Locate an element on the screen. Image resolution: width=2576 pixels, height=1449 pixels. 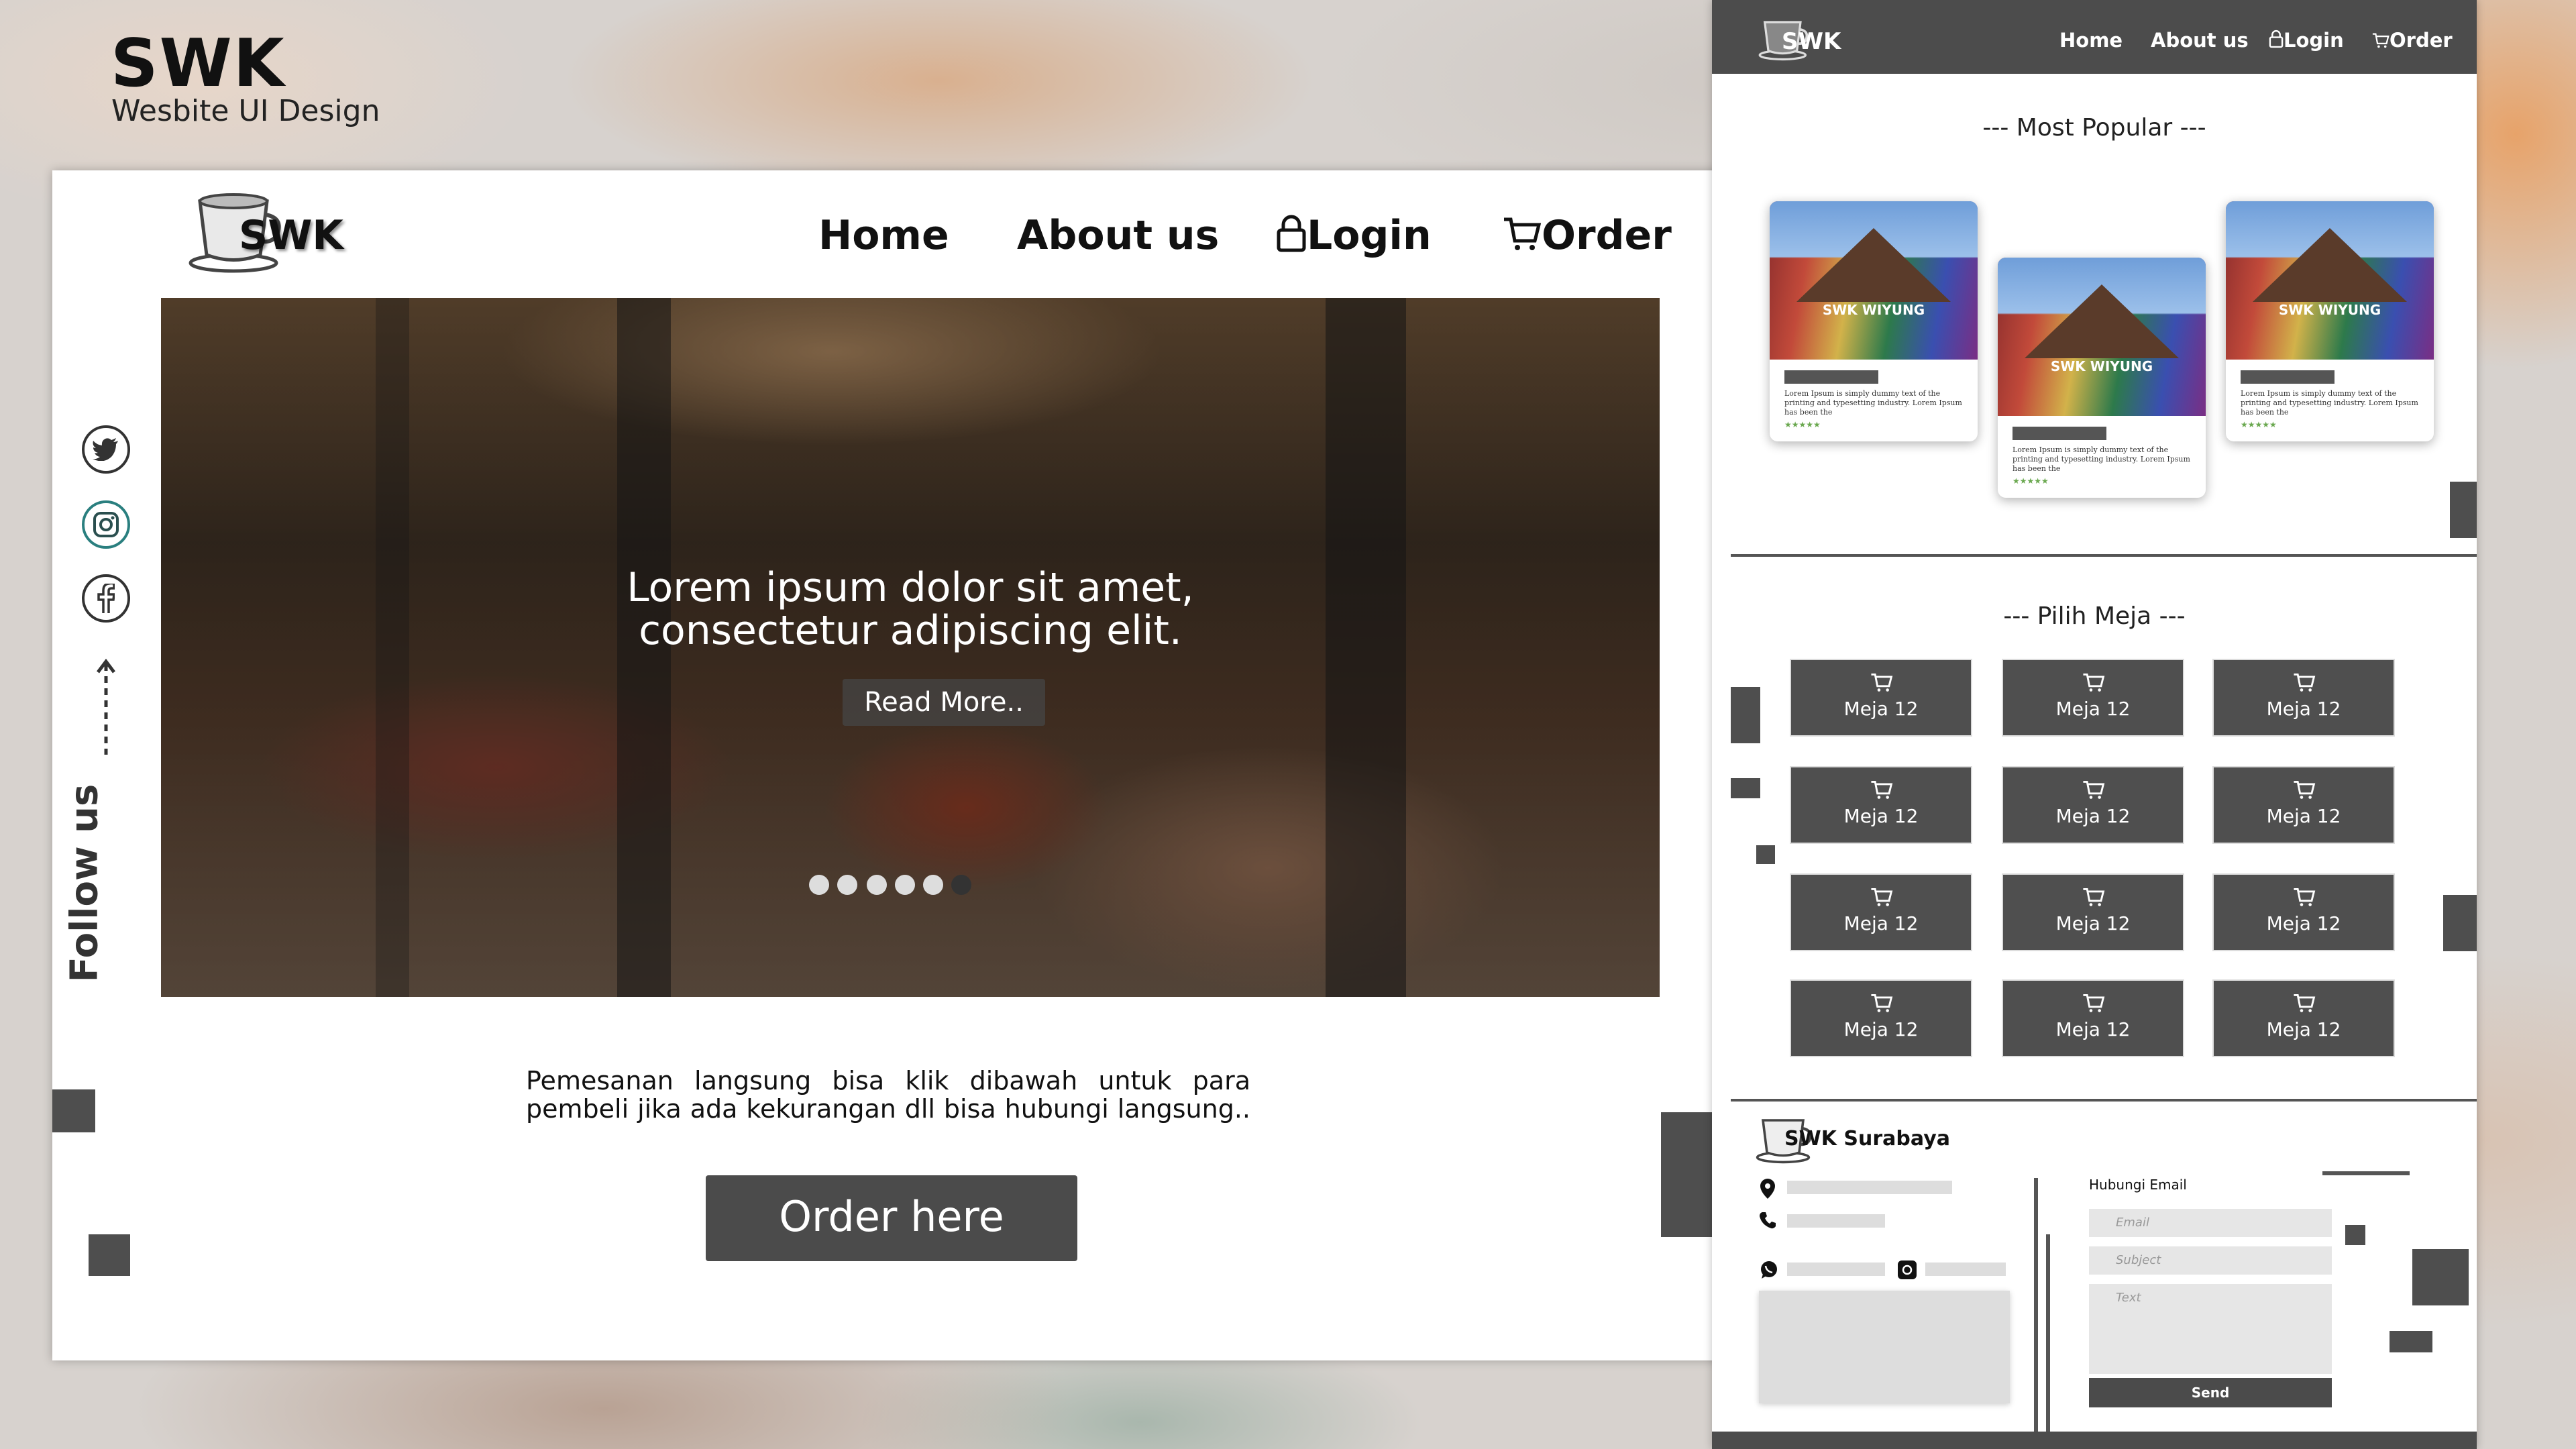
decor-line is located at coordinates (2366, 1173).